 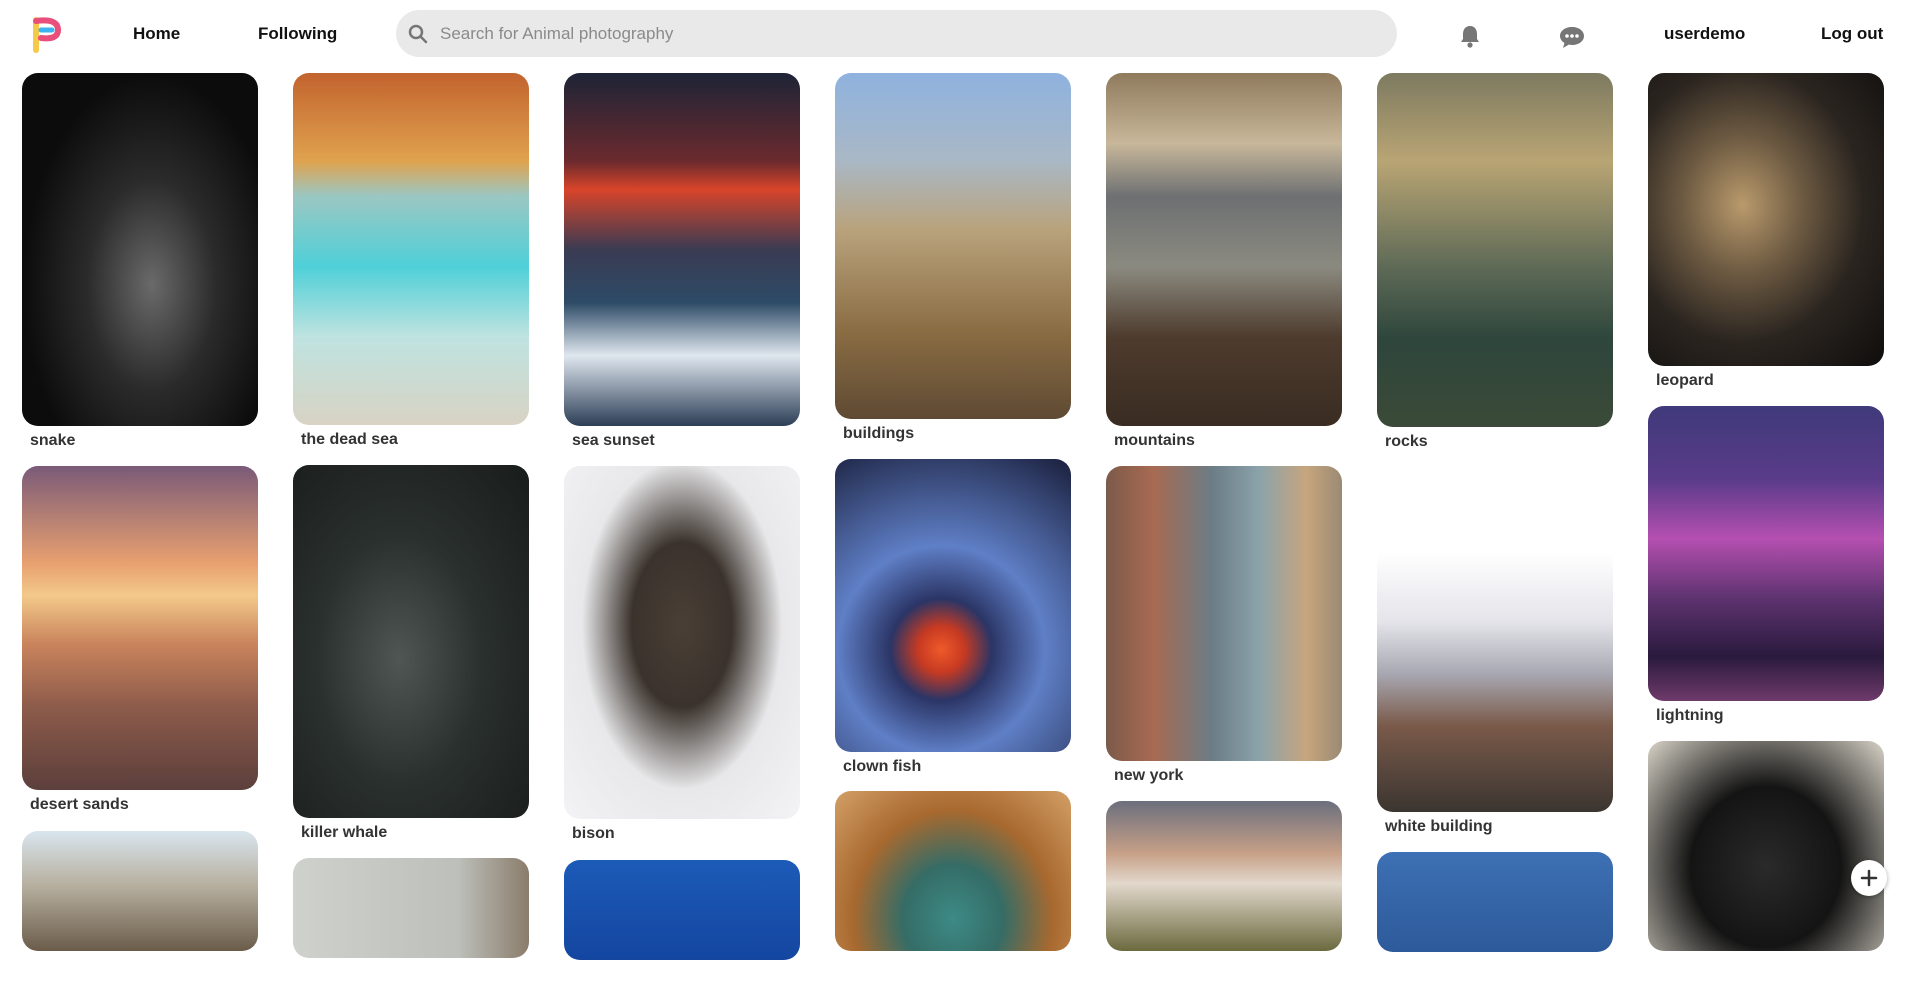 What do you see at coordinates (882, 766) in the screenshot?
I see `pin-title: clown fish` at bounding box center [882, 766].